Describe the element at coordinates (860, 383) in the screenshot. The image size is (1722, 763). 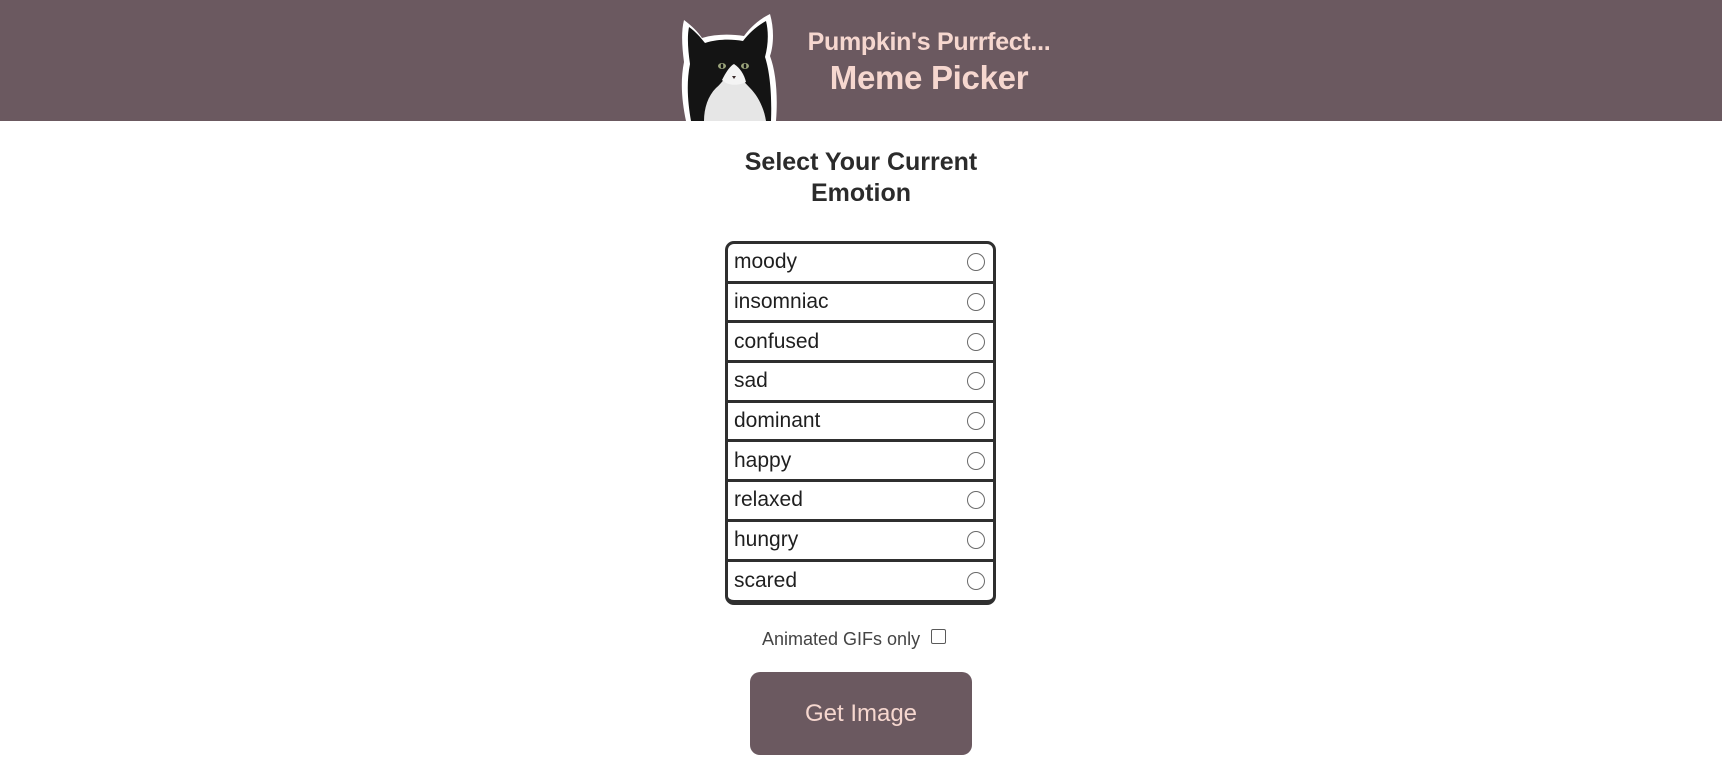
I see `emotion-option-sad: sad` at that location.